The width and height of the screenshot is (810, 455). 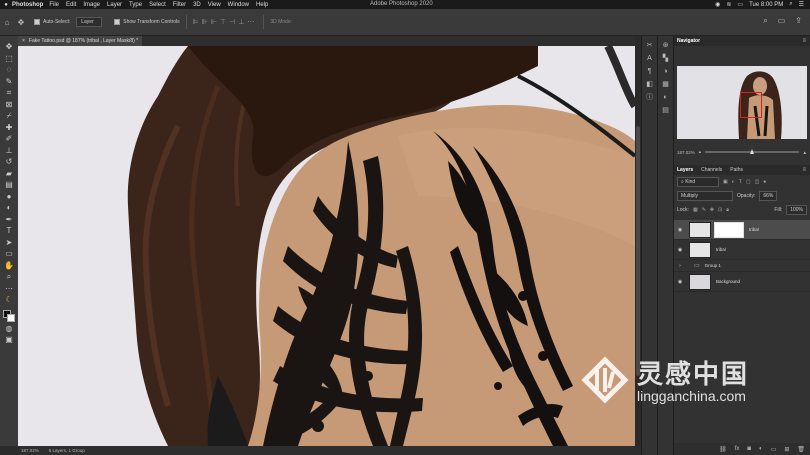 What do you see at coordinates (9, 254) in the screenshot?
I see `shape-tool-icon: ▭` at bounding box center [9, 254].